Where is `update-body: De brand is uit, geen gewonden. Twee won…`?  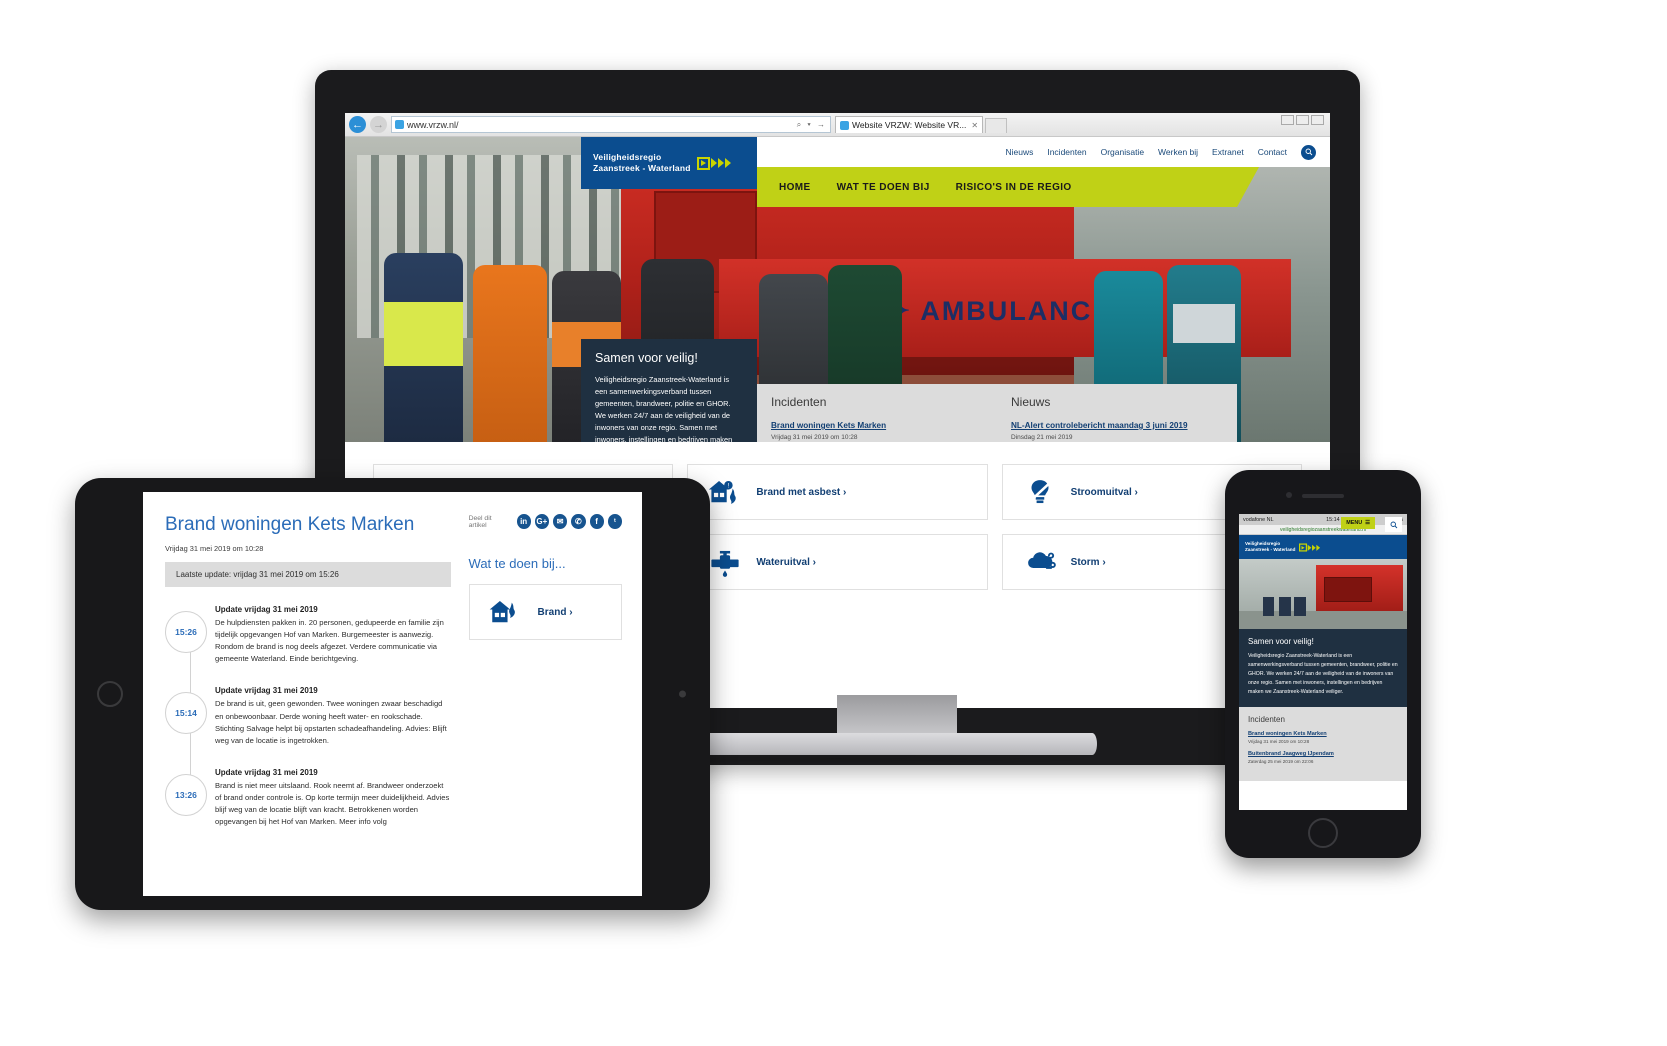 update-body: De brand is uit, geen gewonden. Twee won… is located at coordinates (331, 722).